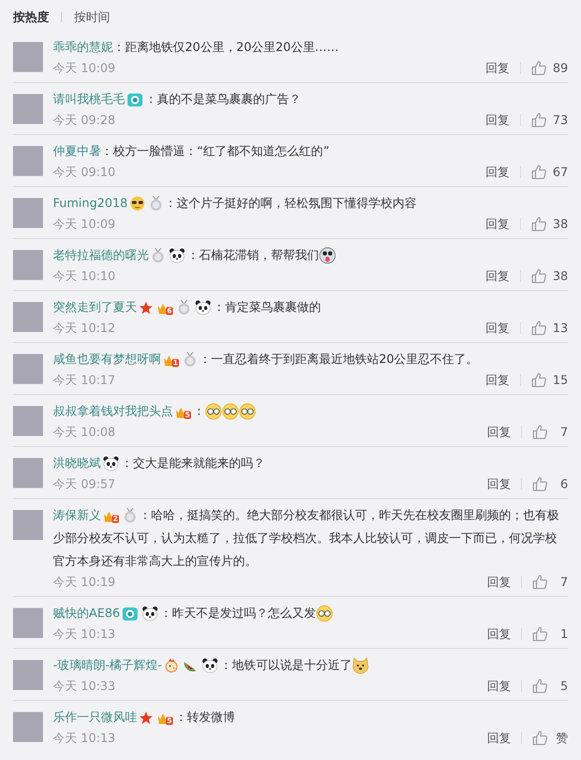 This screenshot has height=760, width=581. What do you see at coordinates (310, 613) in the screenshot?
I see `comment-body: 贼快的AE86 ：昨天不是发过吗？怎么又发` at bounding box center [310, 613].